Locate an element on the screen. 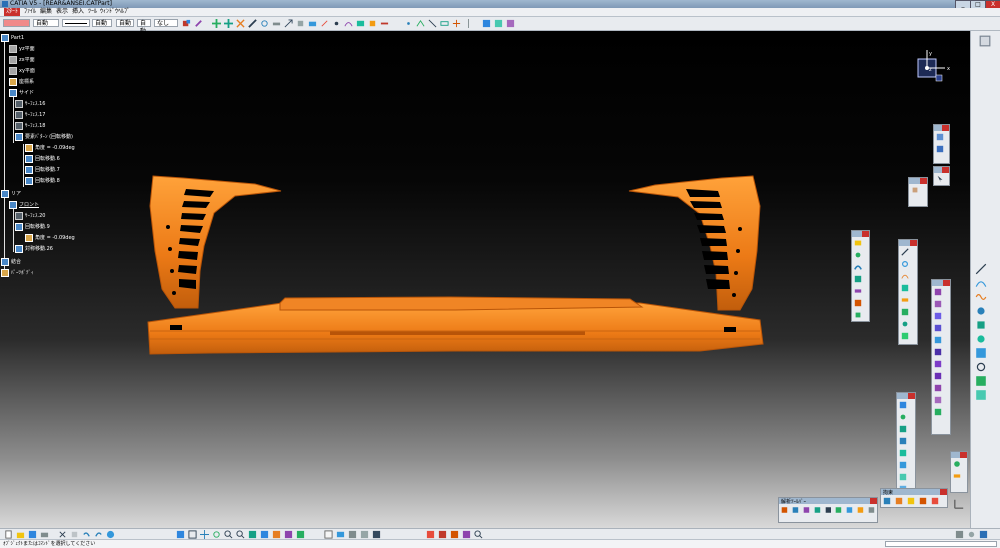 The height and width of the screenshot is (548, 1000). loft-solid-icon is located at coordinates (938, 388).